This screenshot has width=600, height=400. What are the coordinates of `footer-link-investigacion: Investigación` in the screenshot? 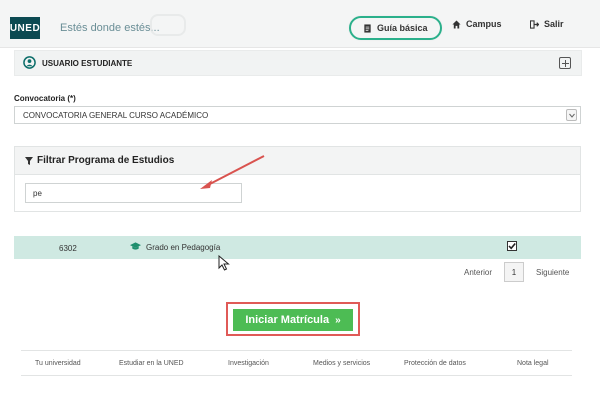 It's located at (248, 363).